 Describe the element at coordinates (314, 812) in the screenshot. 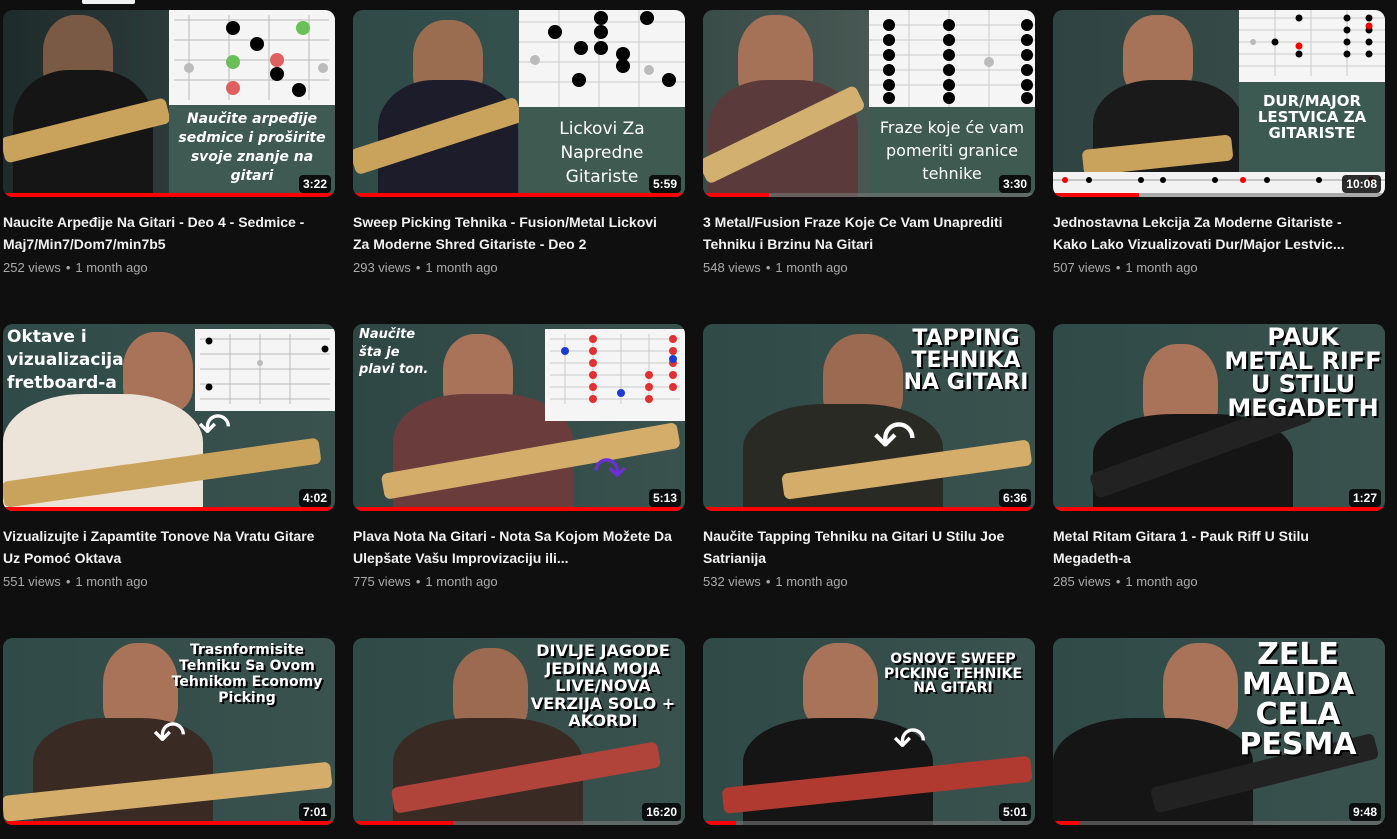

I see `duration-badge: 7:01` at that location.